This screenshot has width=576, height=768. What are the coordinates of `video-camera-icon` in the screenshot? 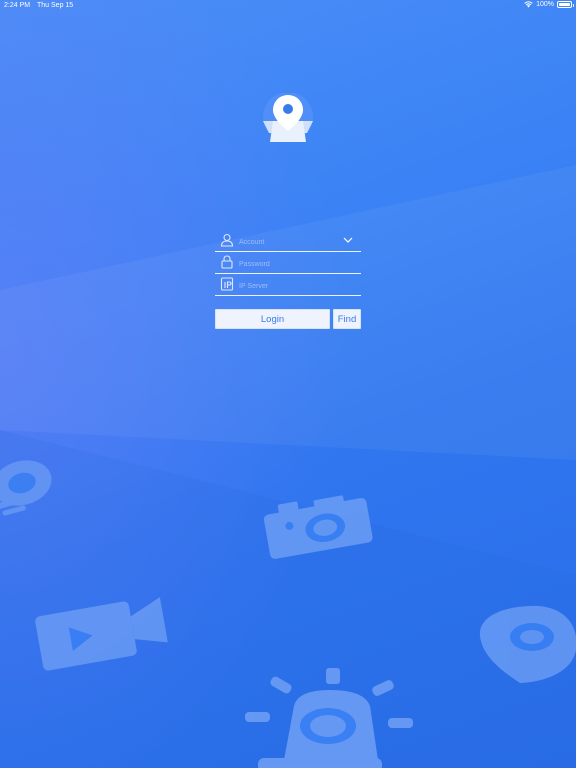 It's located at (101, 634).